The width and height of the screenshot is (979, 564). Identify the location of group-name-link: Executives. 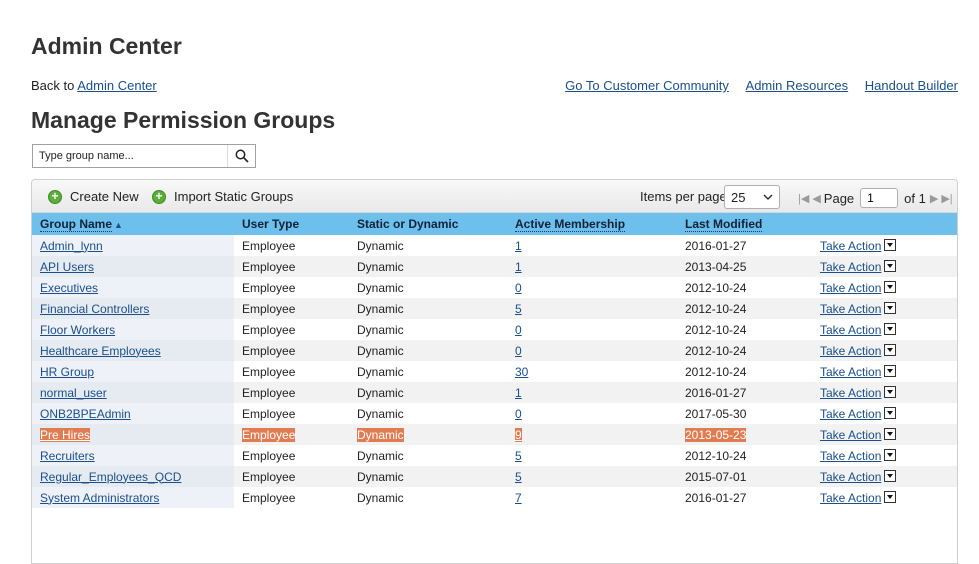
(69, 288).